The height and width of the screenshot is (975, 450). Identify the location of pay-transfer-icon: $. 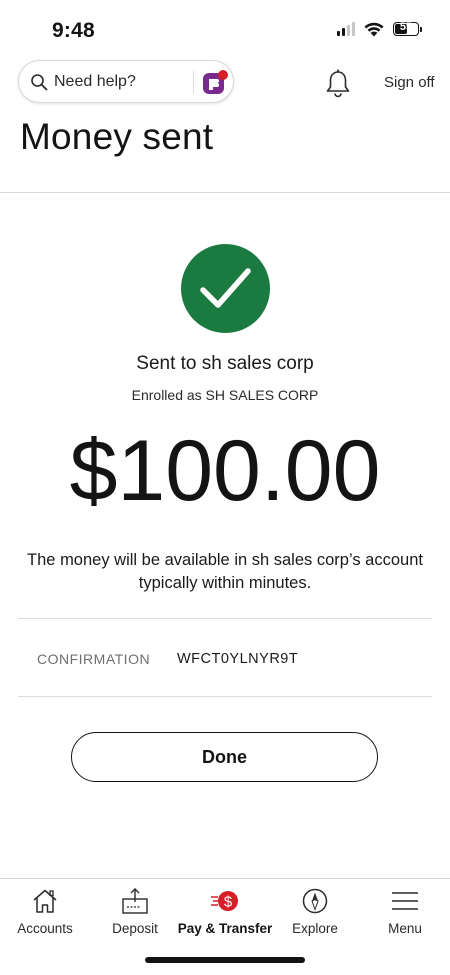
(224, 901).